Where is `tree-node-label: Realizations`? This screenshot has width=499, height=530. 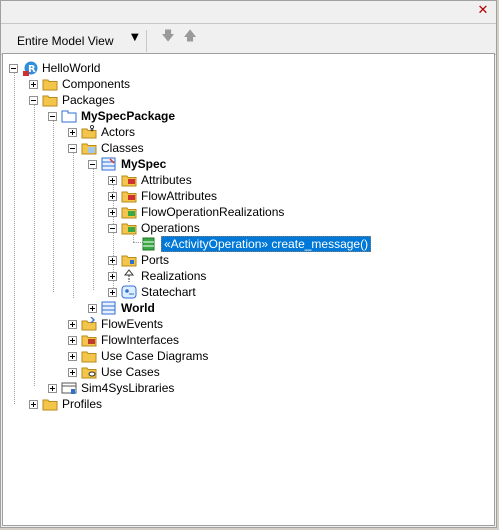
tree-node-label: Realizations is located at coordinates (174, 276).